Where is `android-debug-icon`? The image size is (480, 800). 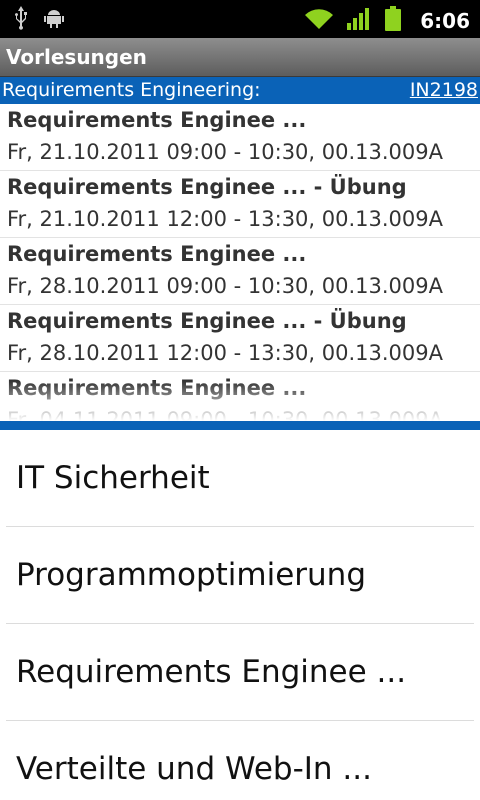
android-debug-icon is located at coordinates (54, 20).